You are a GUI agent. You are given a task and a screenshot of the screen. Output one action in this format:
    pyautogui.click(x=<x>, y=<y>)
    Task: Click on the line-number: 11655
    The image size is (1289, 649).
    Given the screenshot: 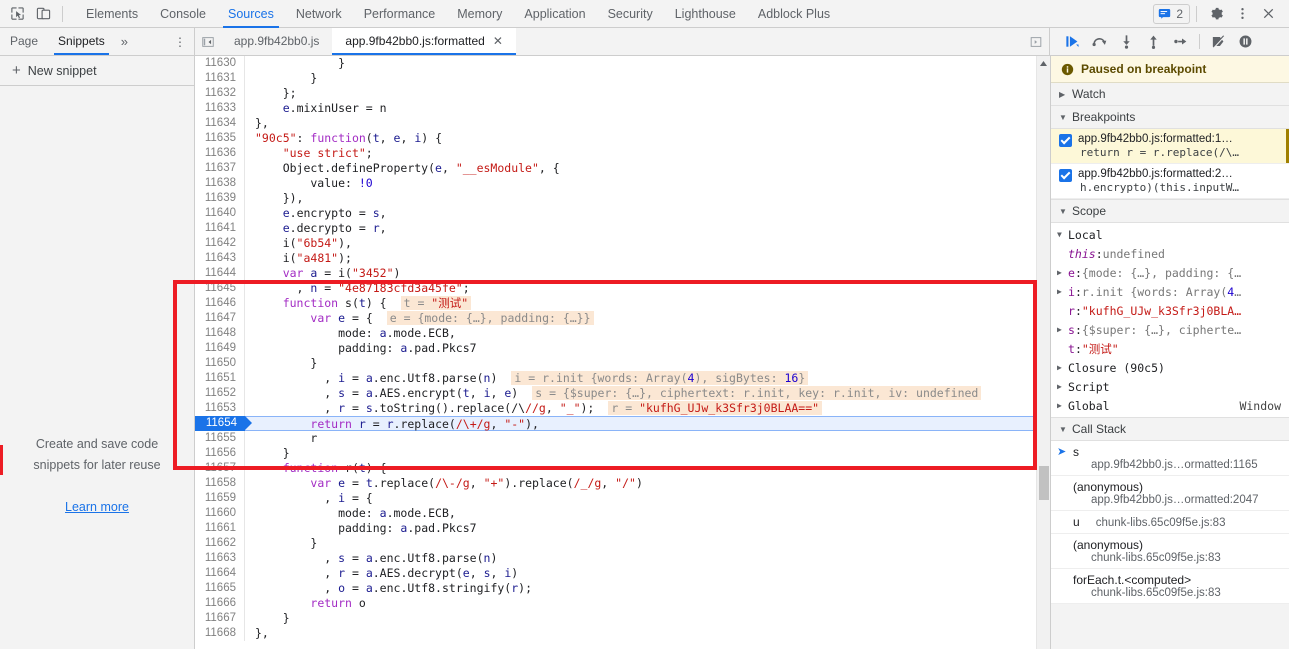 What is the action you would take?
    pyautogui.click(x=220, y=438)
    